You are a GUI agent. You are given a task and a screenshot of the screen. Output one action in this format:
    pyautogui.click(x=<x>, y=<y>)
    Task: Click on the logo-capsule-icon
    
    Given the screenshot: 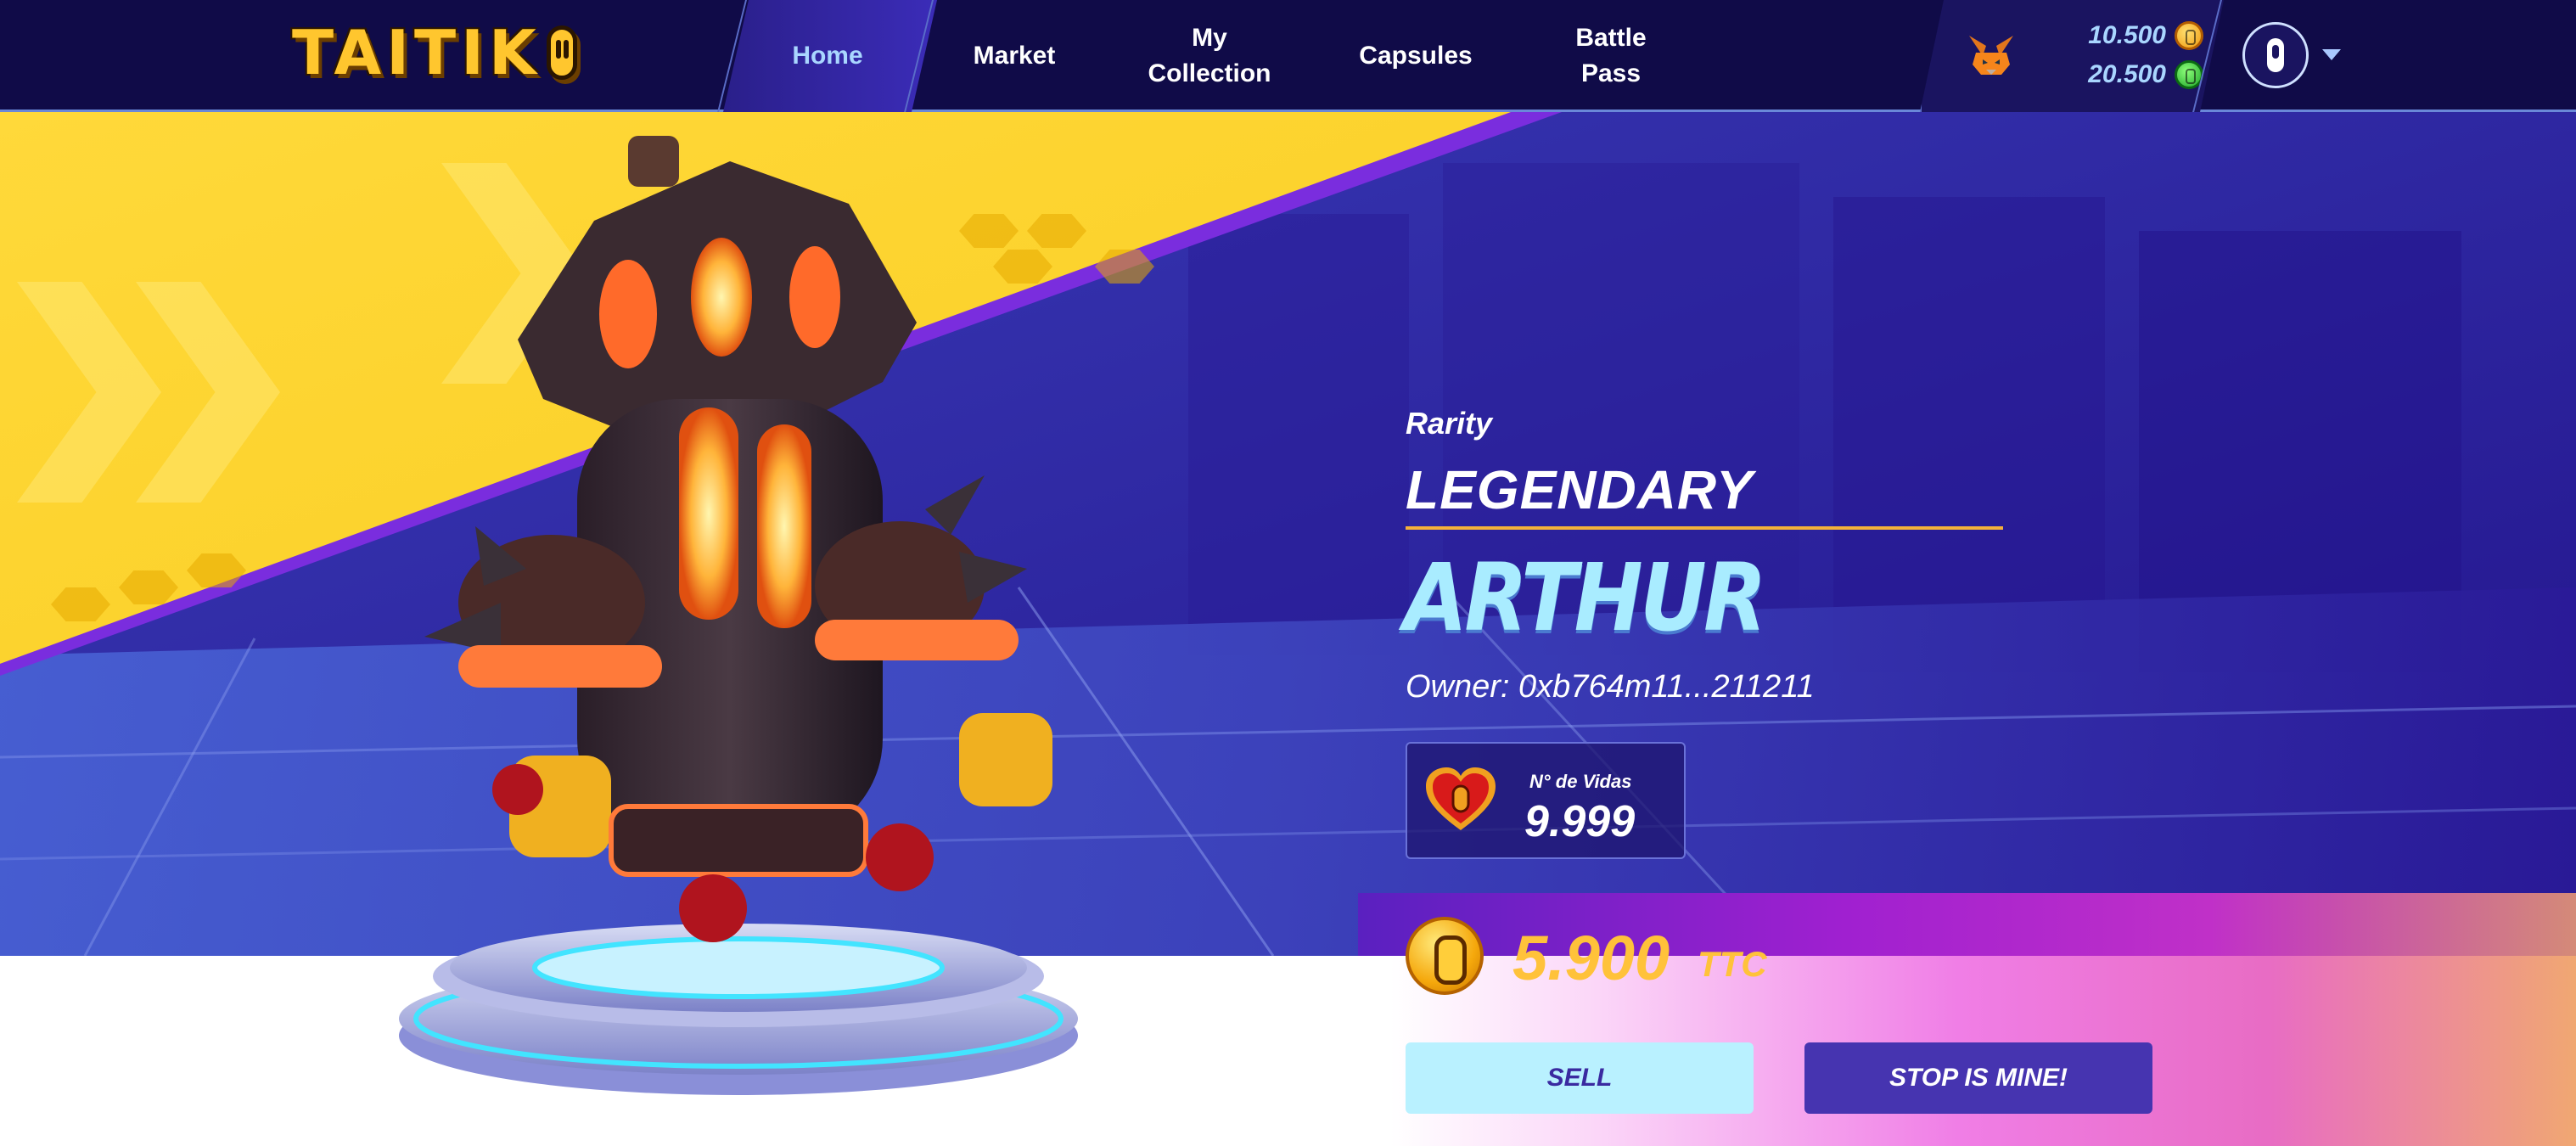 What is the action you would take?
    pyautogui.click(x=561, y=53)
    